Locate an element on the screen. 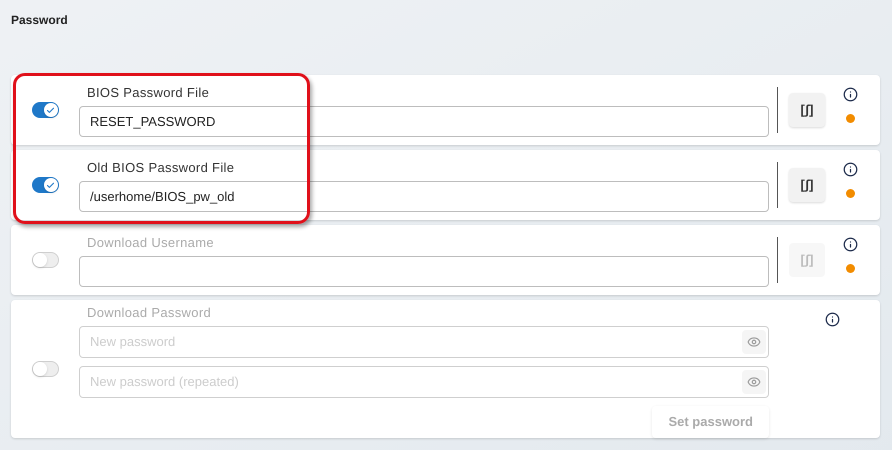 This screenshot has height=450, width=892. text-field: /userhome/BIOS_pw_old is located at coordinates (424, 196).